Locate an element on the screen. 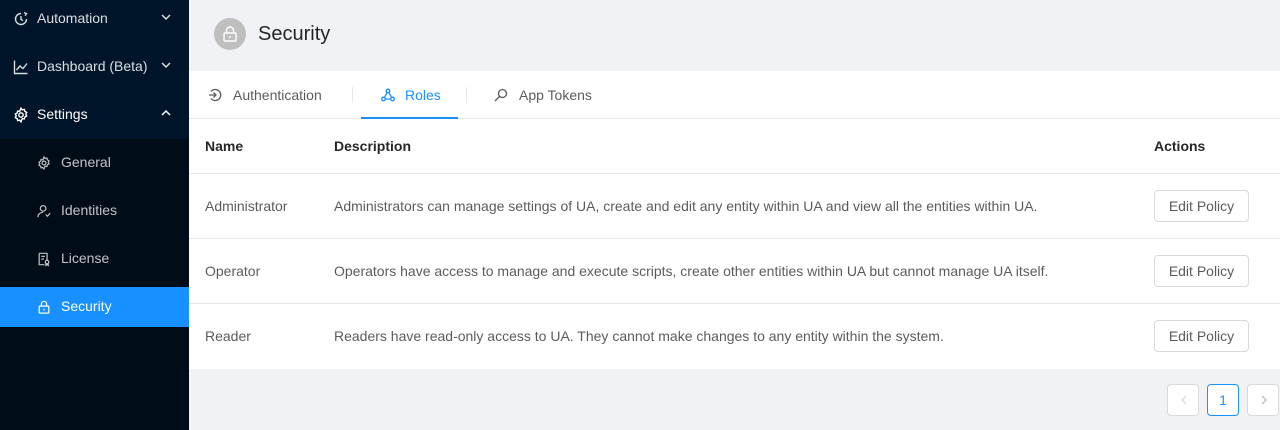 The image size is (1282, 430). sidebar-item-security: Security is located at coordinates (94, 307).